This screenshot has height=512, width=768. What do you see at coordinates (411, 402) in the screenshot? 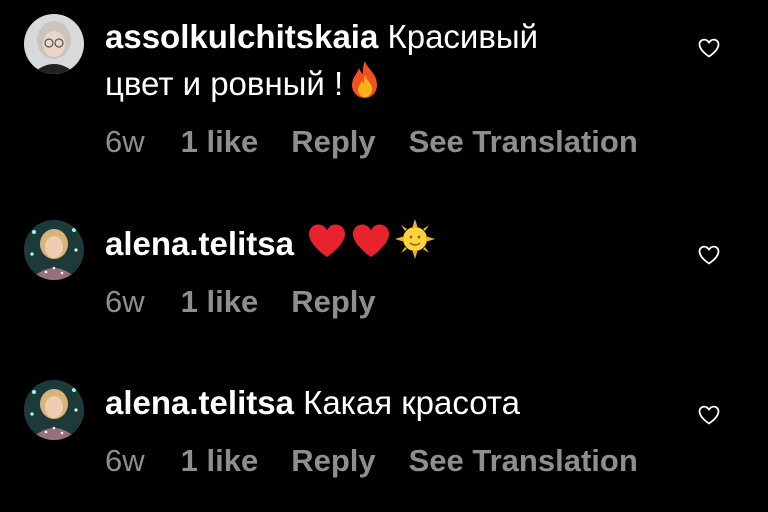
I see `comment-body: Какая красота` at bounding box center [411, 402].